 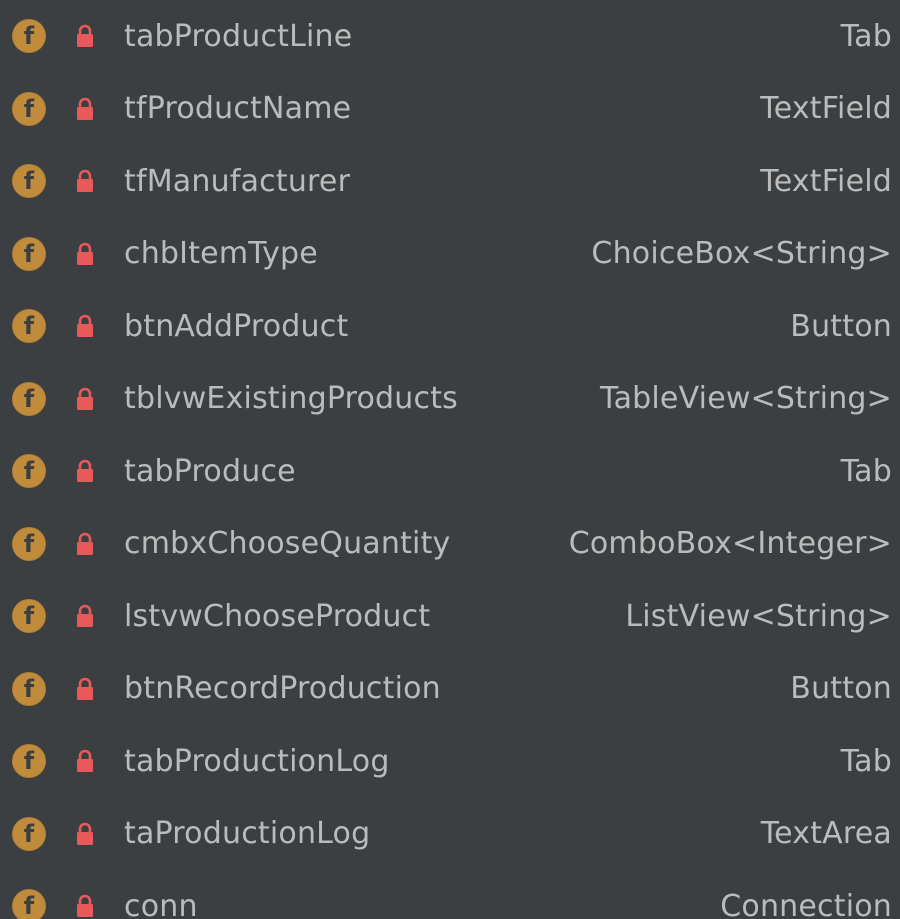 What do you see at coordinates (237, 181) in the screenshot?
I see `field-name: tfManufacturer` at bounding box center [237, 181].